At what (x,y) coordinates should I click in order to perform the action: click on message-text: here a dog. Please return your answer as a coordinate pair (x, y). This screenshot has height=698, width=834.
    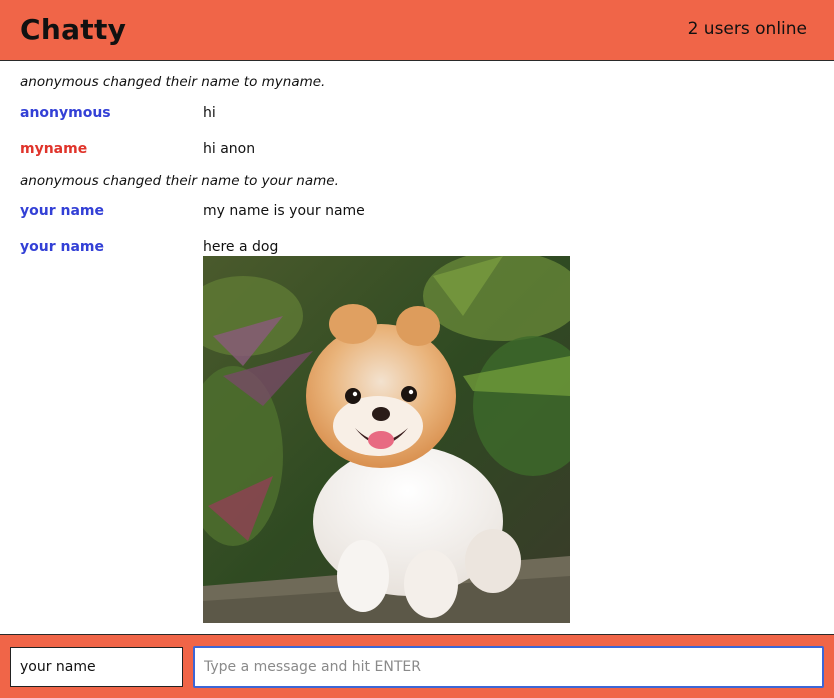
    Looking at the image, I should click on (241, 247).